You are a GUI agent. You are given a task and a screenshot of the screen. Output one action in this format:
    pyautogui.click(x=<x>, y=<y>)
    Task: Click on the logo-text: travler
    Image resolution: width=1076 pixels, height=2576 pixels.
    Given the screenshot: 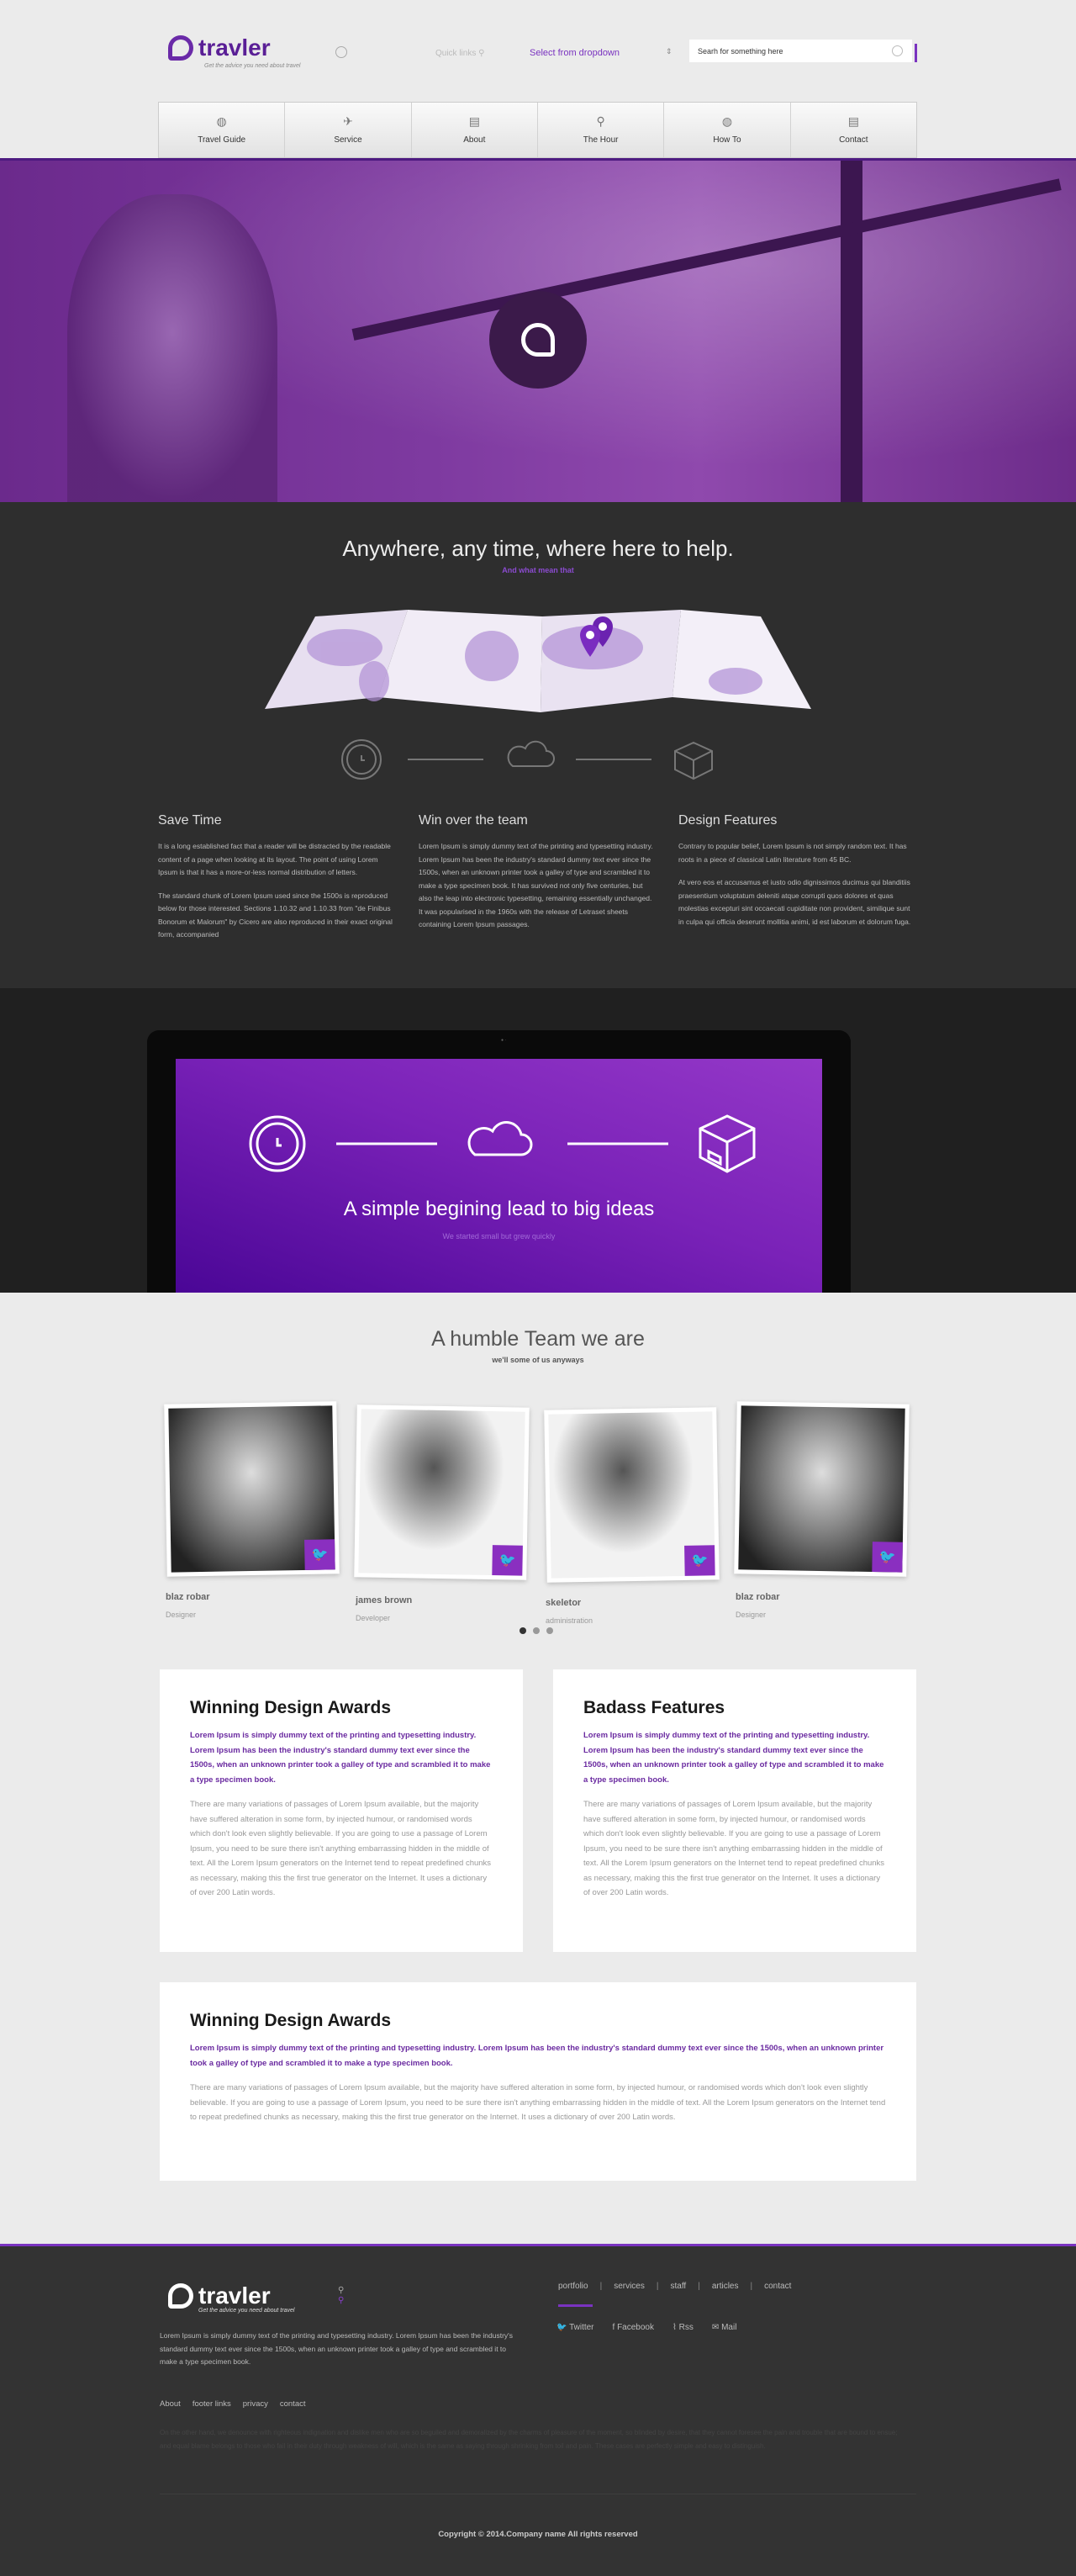 What is the action you would take?
    pyautogui.click(x=234, y=47)
    